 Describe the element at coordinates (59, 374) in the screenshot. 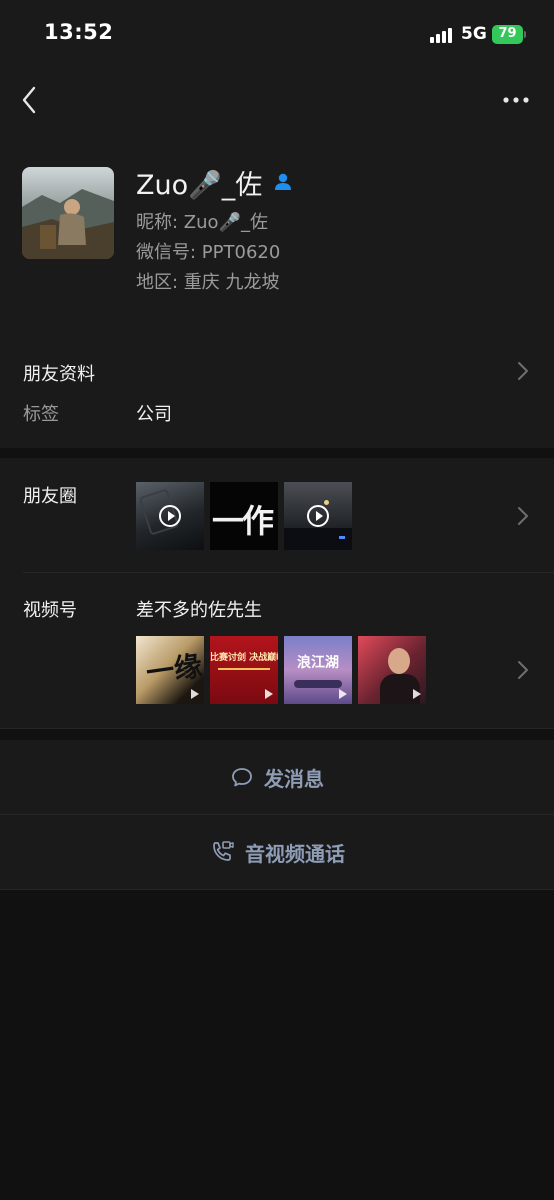

I see `friend-info-title: 朋友资料` at that location.